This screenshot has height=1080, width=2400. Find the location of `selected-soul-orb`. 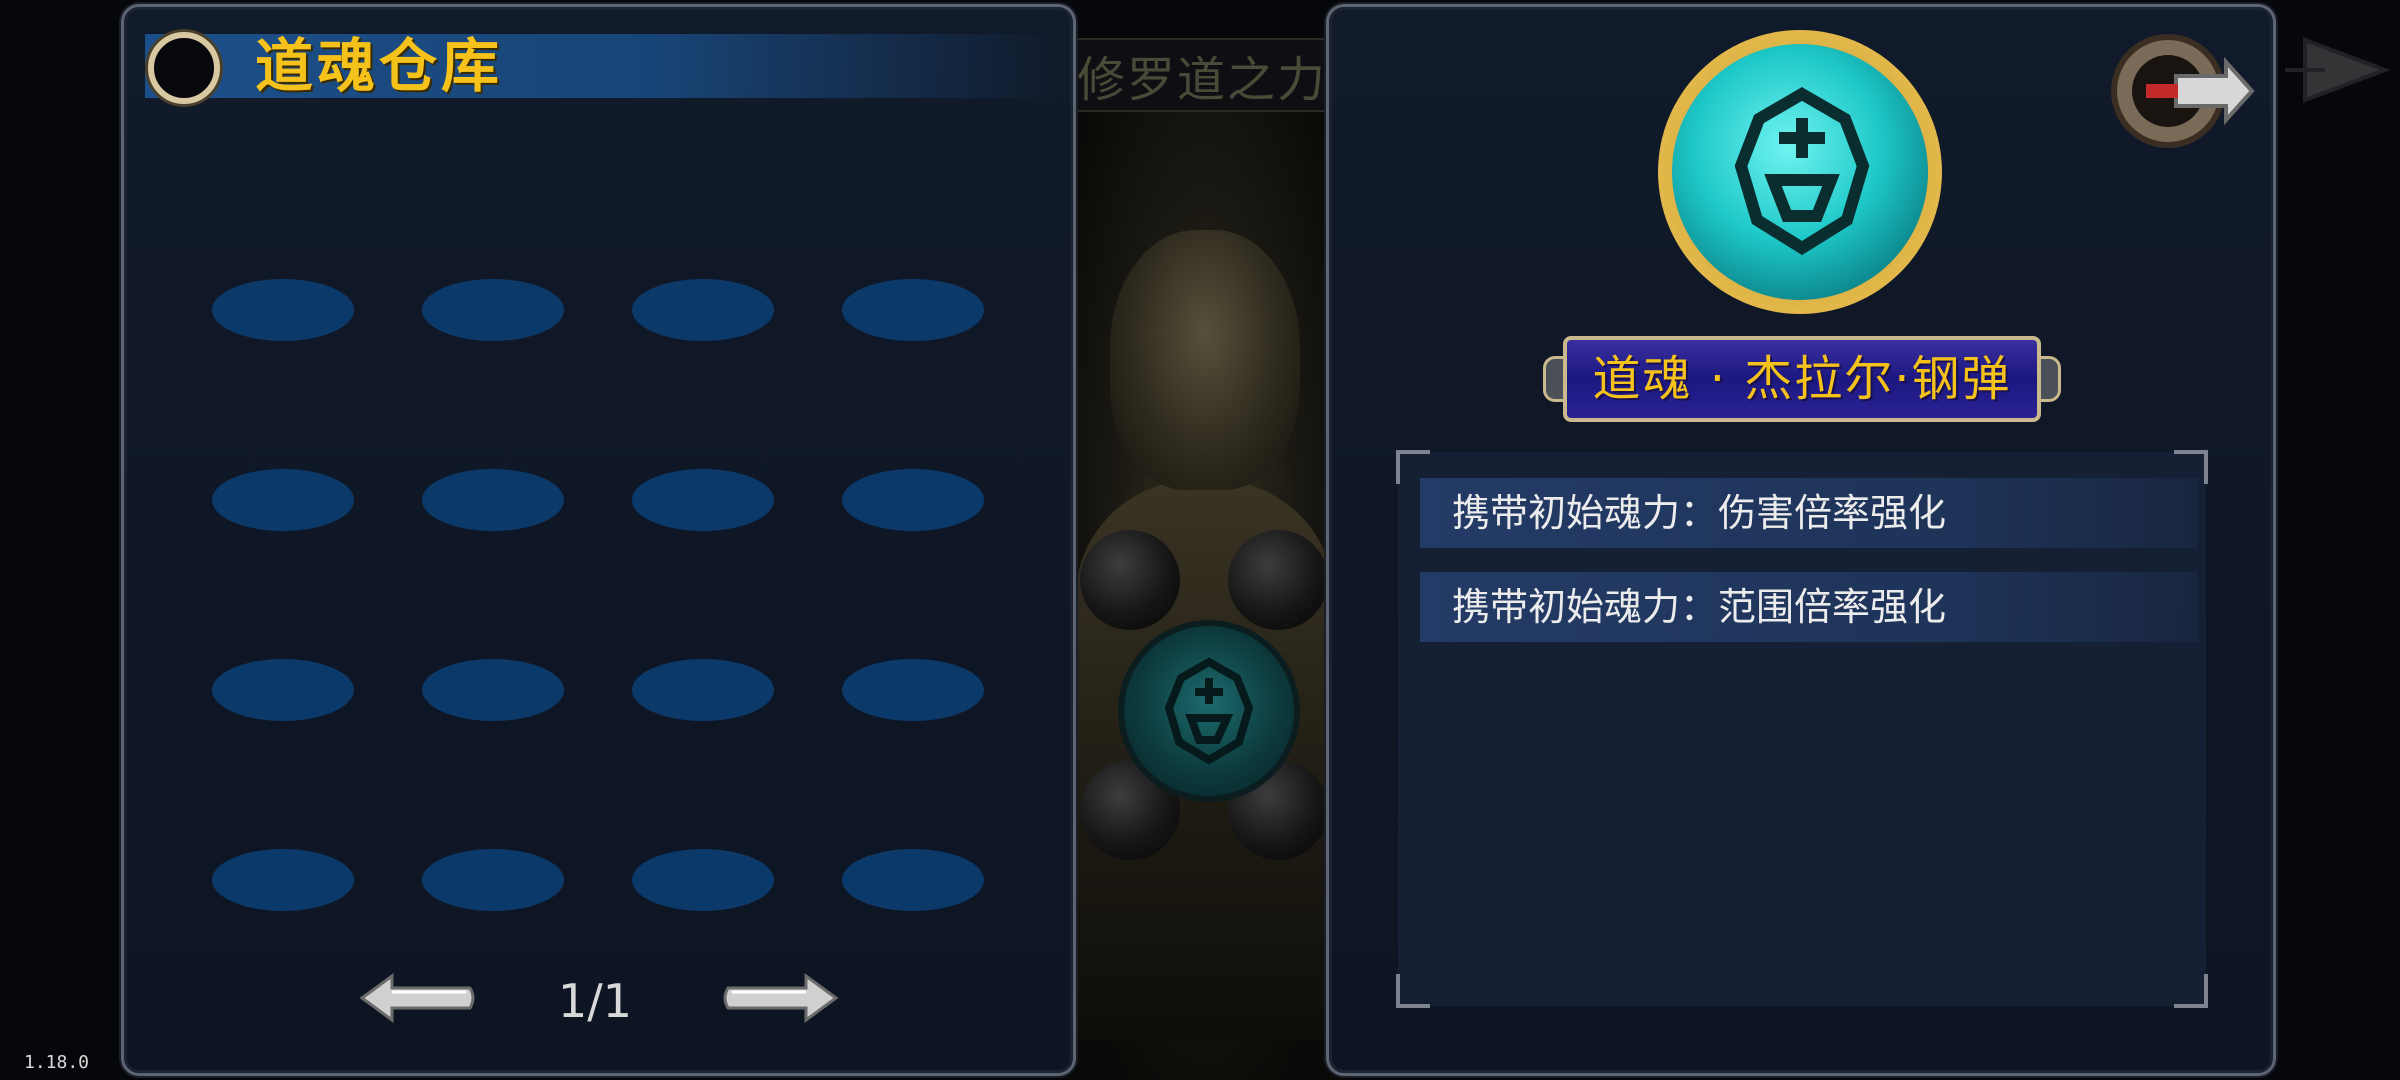

selected-soul-orb is located at coordinates (1800, 172).